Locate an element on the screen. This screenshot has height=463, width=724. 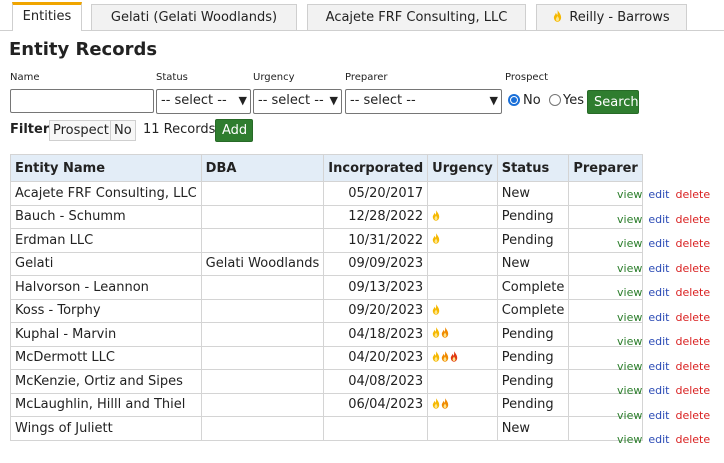
urgency-select: -- select -- ▼ is located at coordinates (297, 101).